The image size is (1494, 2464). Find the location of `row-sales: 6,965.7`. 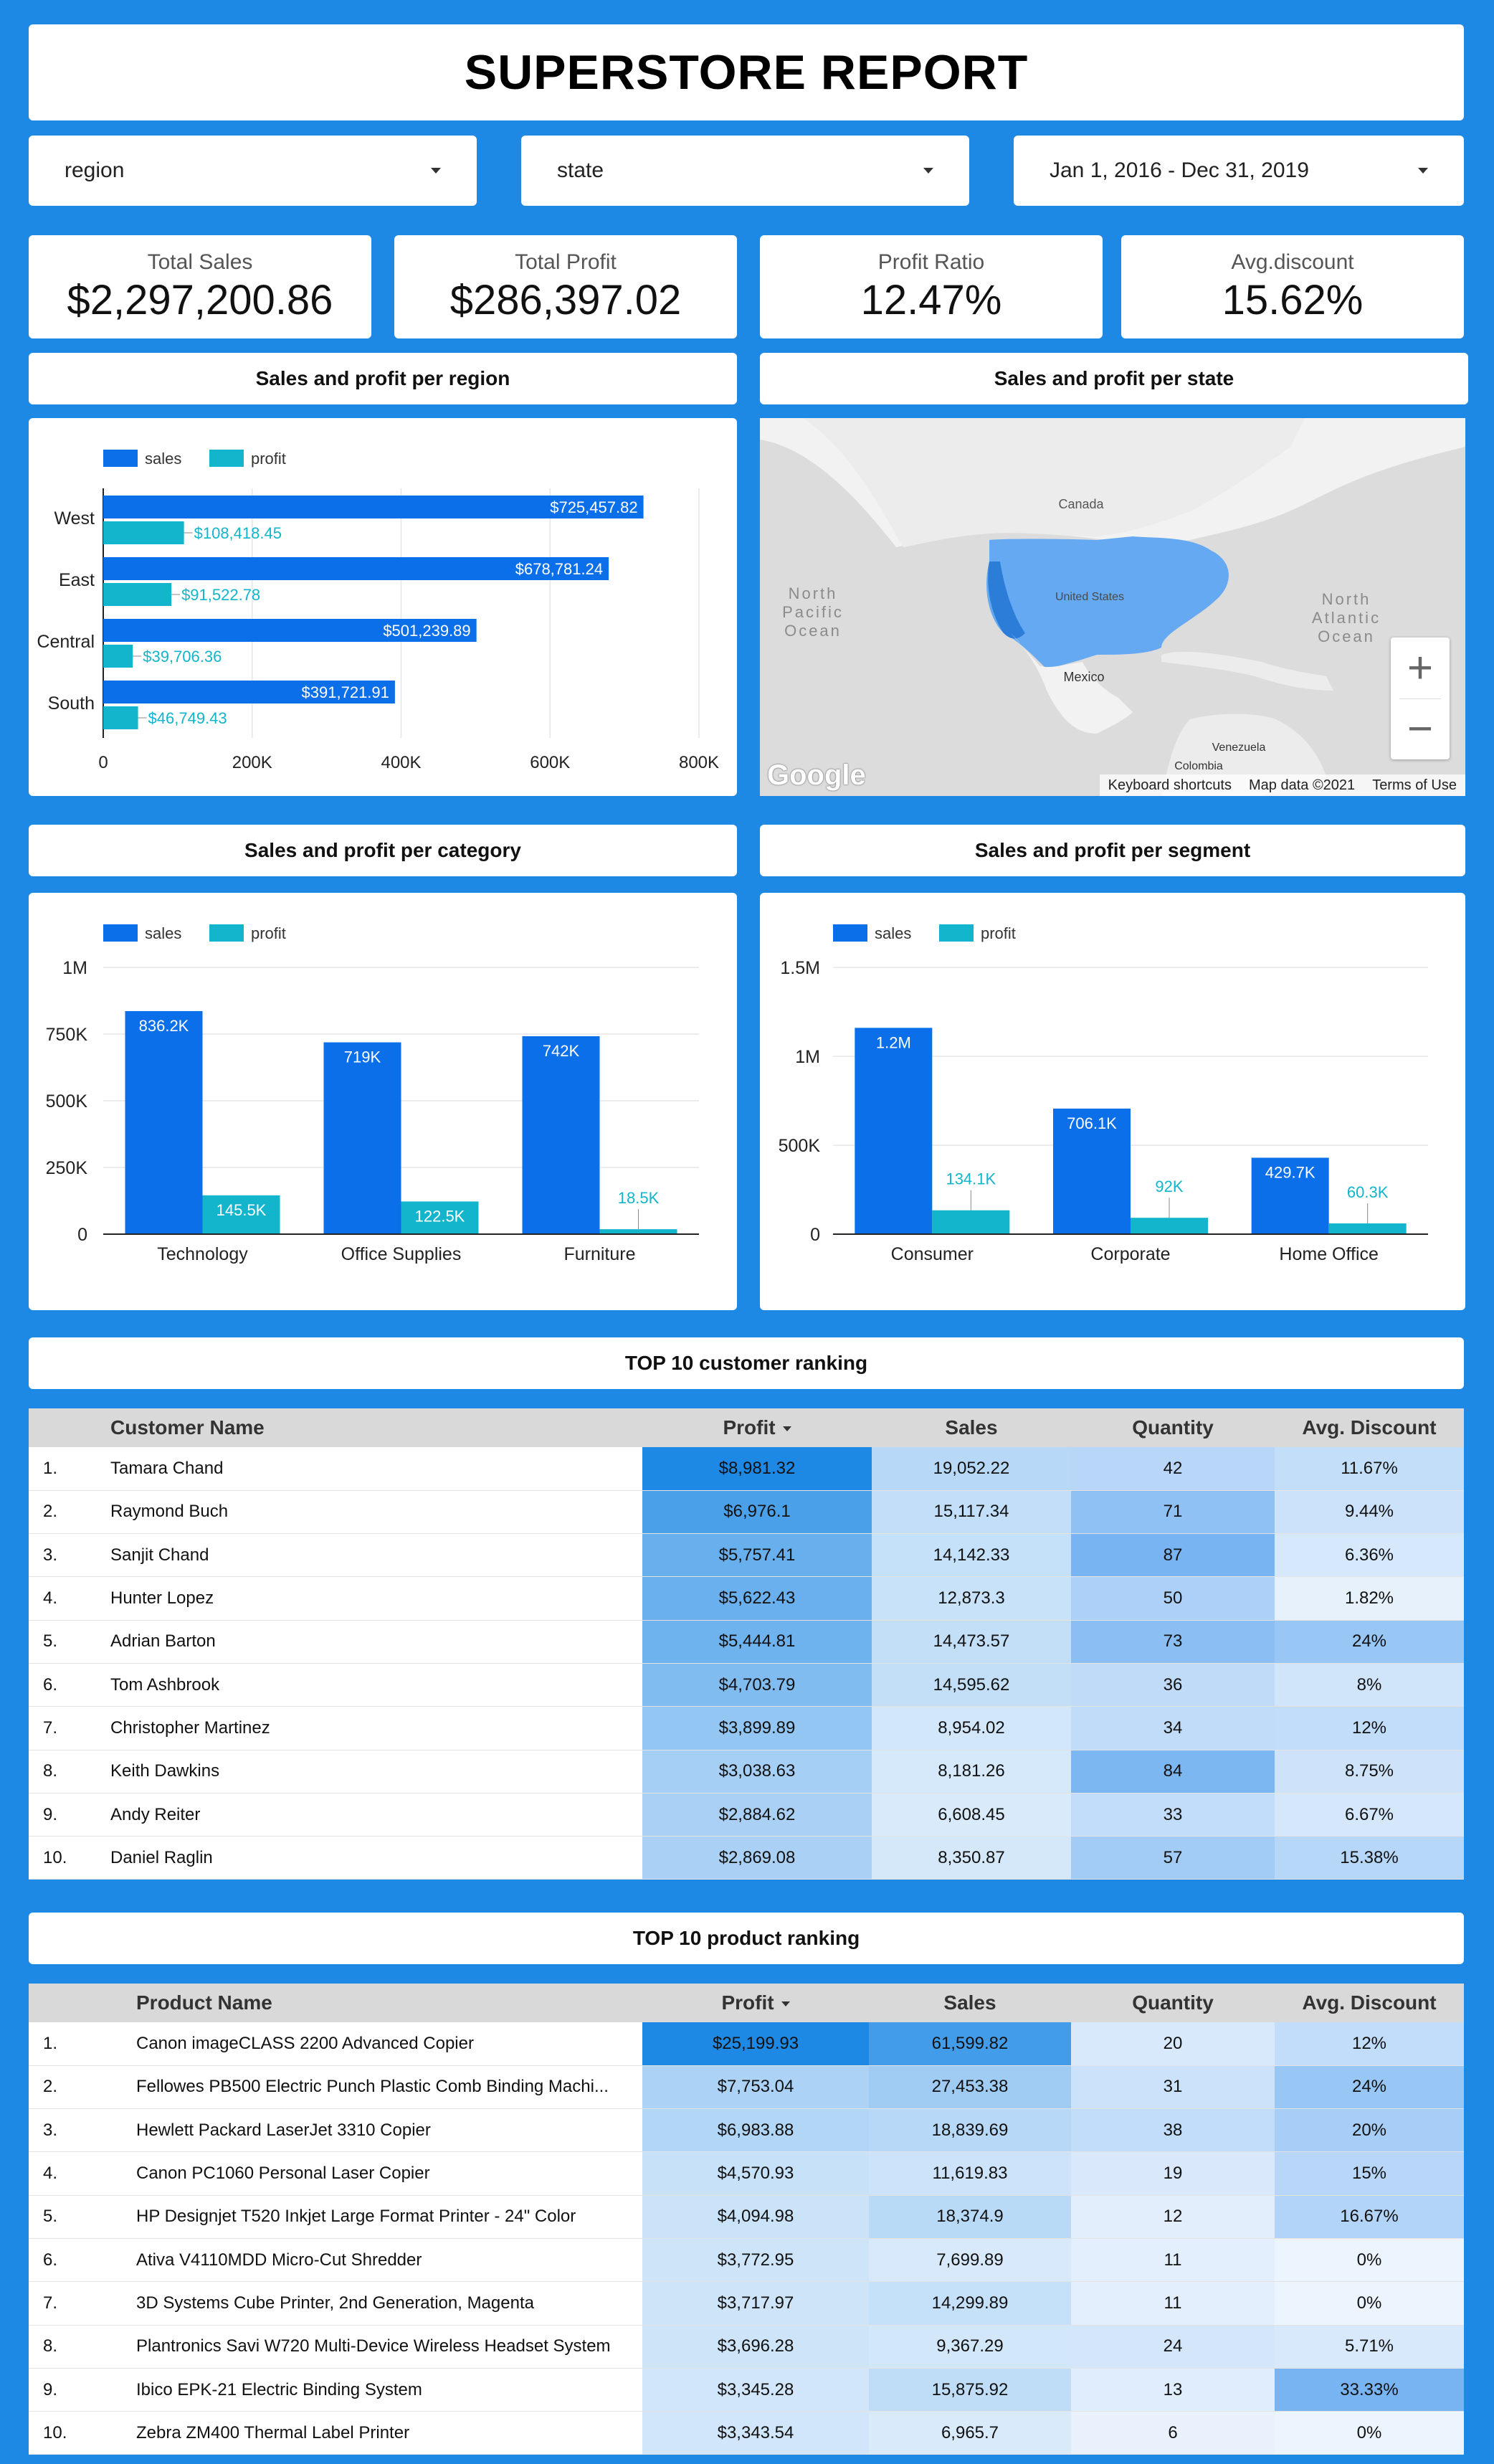

row-sales: 6,965.7 is located at coordinates (970, 2433).